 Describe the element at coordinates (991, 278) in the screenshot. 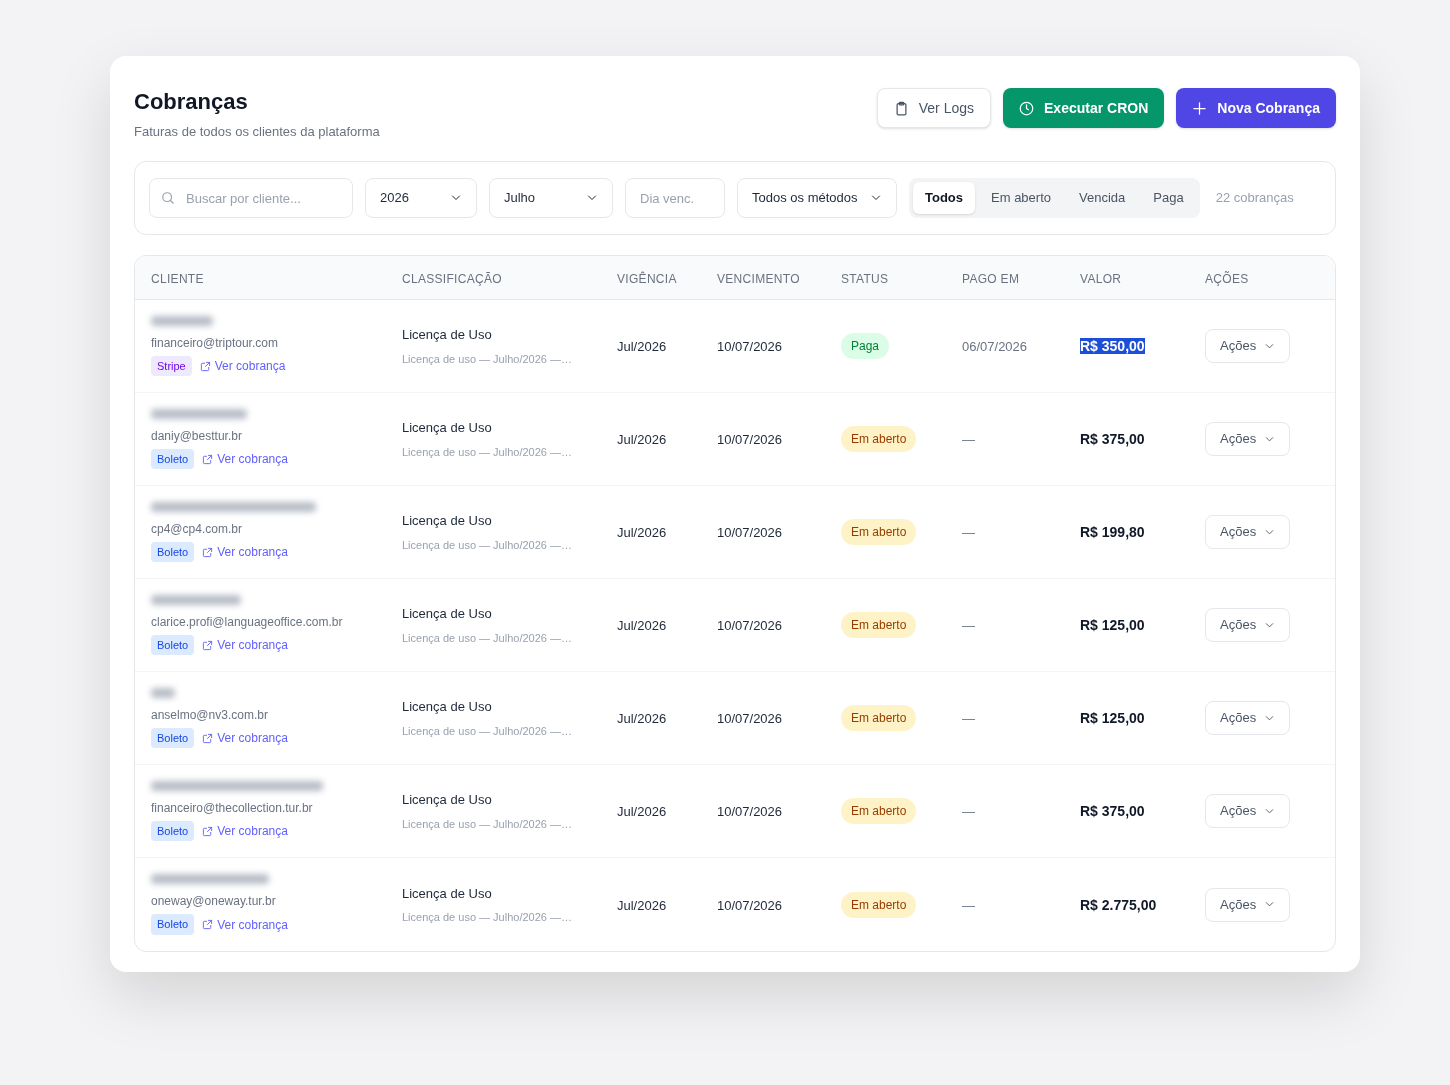

I see `column-header: PAGO EM` at that location.